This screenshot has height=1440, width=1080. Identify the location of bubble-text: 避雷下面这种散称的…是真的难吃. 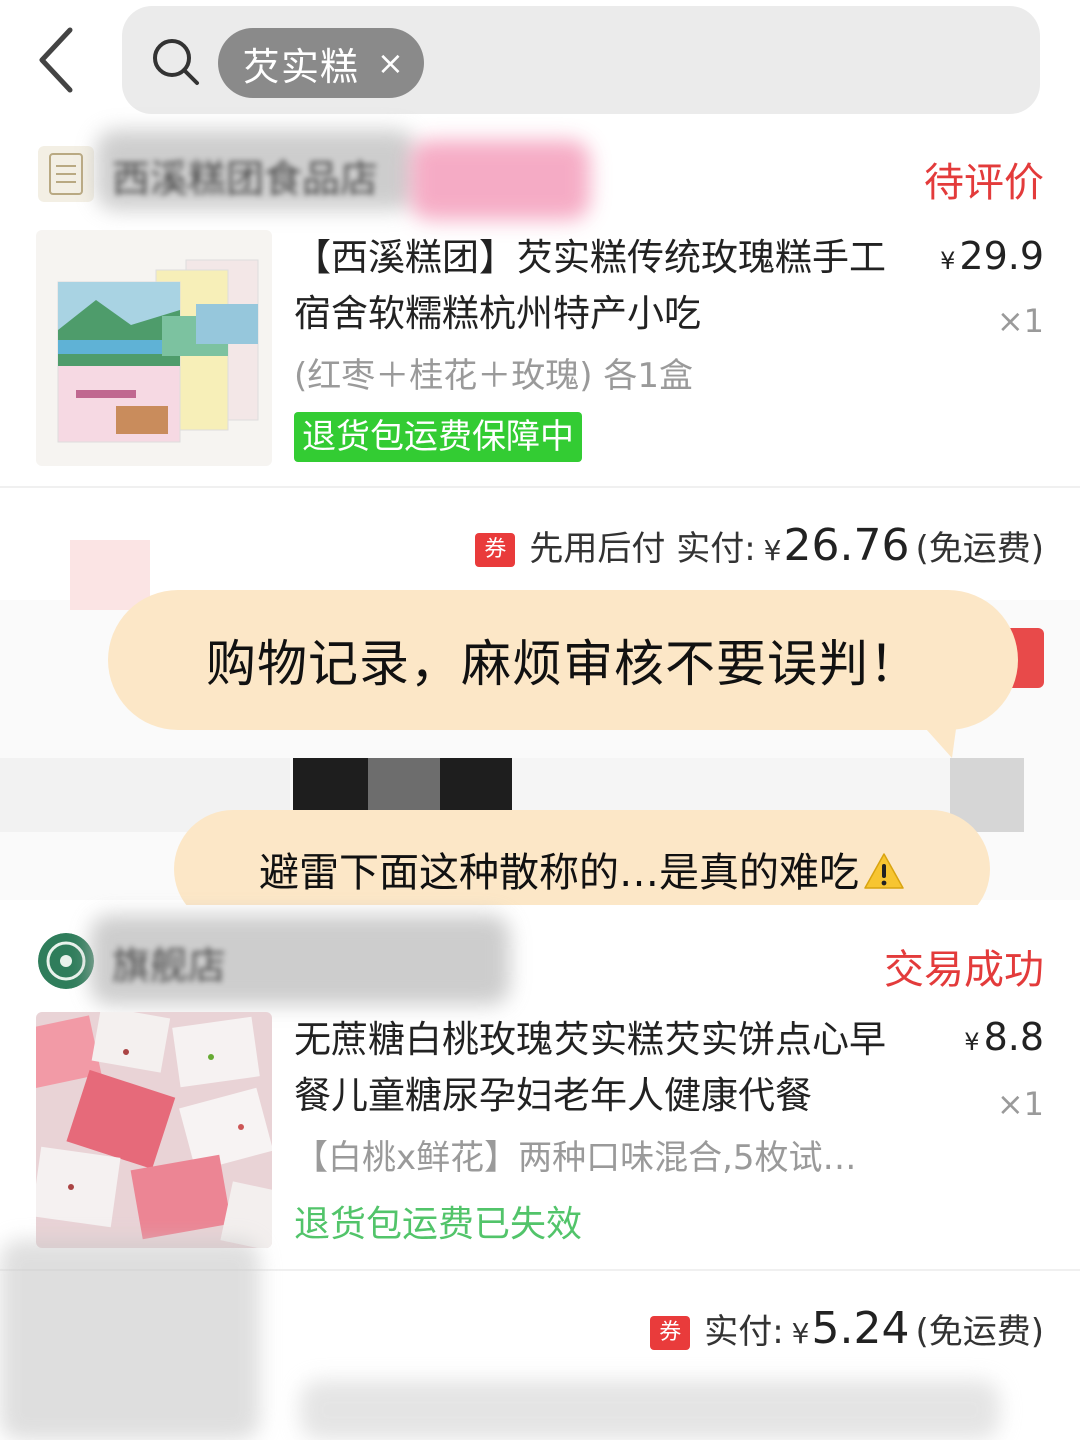
(582, 869).